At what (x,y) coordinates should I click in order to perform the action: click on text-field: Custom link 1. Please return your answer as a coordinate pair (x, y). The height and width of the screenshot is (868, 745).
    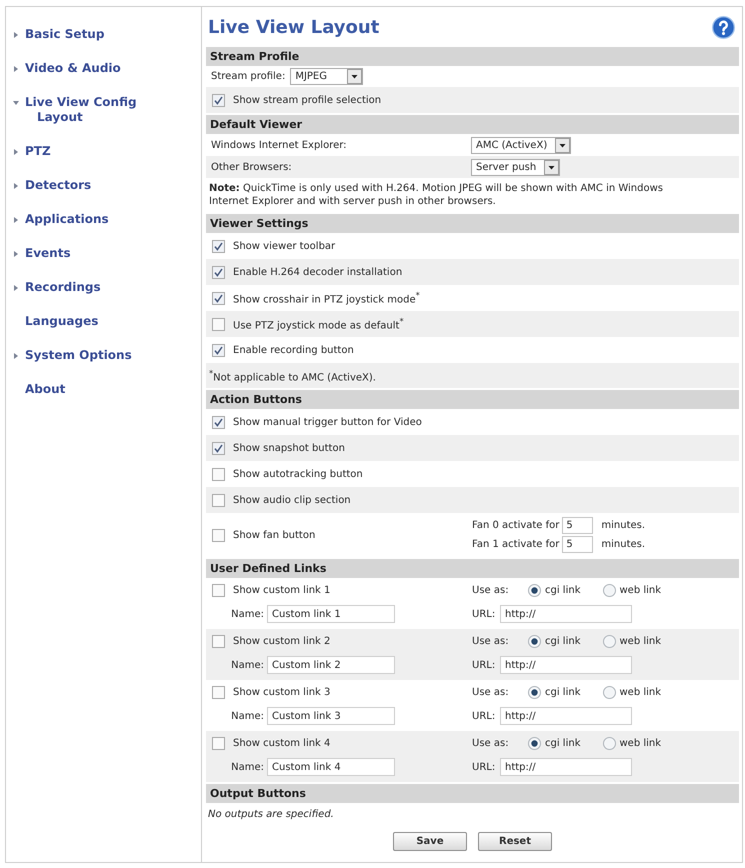
    Looking at the image, I should click on (331, 614).